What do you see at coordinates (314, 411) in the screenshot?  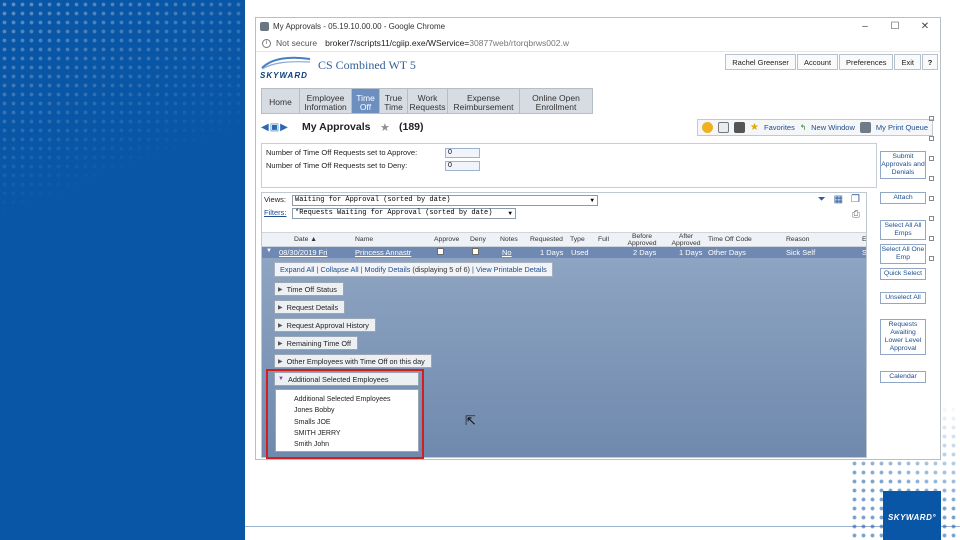 I see `list-item: Jones Bobby` at bounding box center [314, 411].